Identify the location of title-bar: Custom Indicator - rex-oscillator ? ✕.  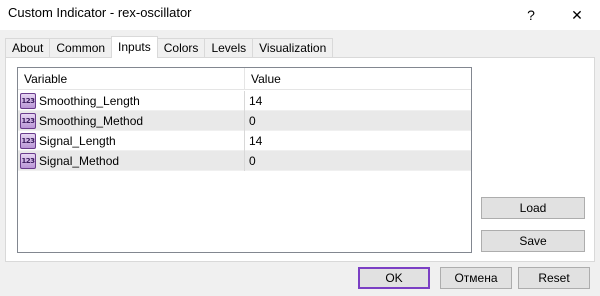
(300, 15).